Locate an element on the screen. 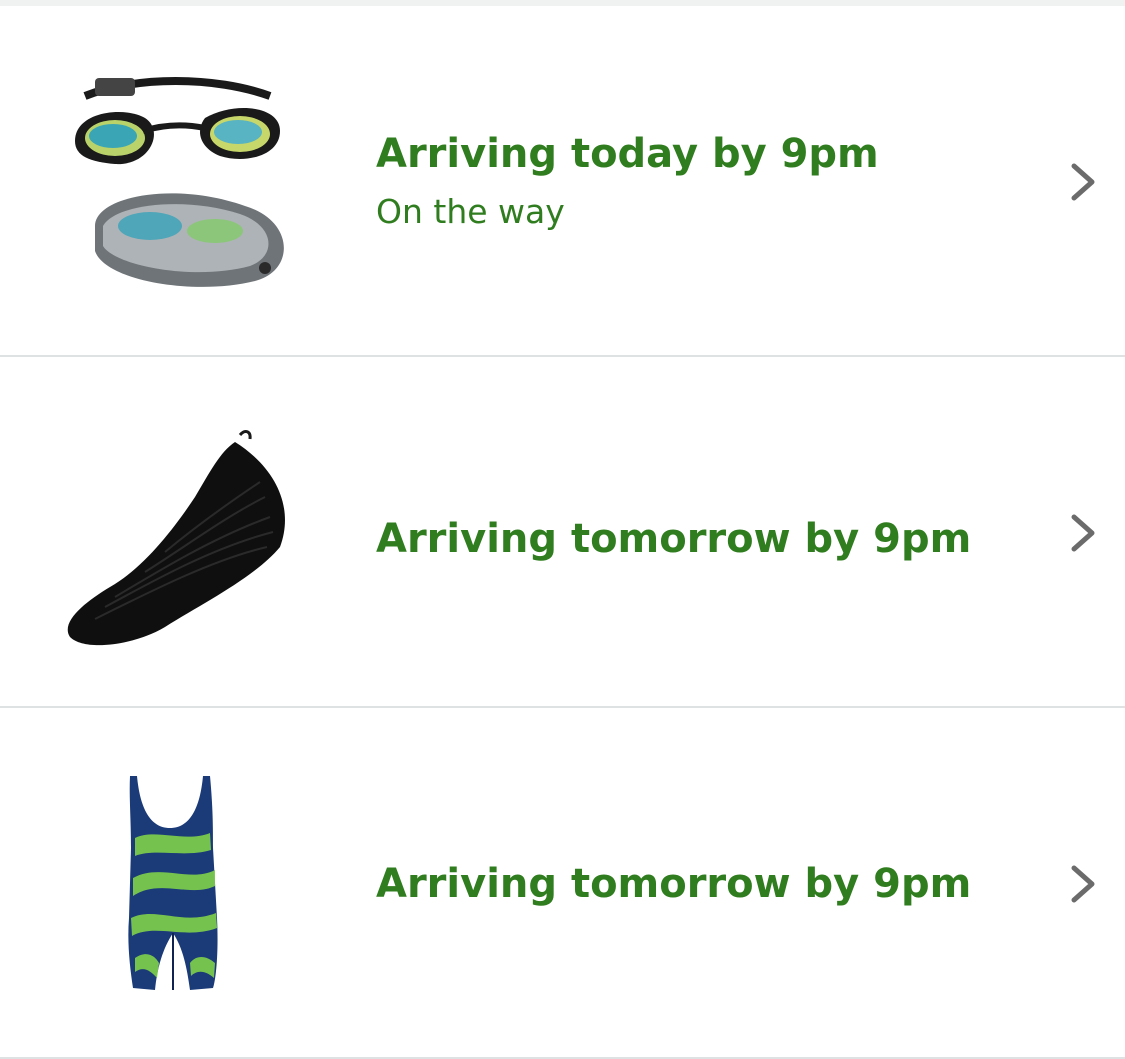 The width and height of the screenshot is (1125, 1059). delivery-title: Arriving today by 9pm is located at coordinates (627, 154).